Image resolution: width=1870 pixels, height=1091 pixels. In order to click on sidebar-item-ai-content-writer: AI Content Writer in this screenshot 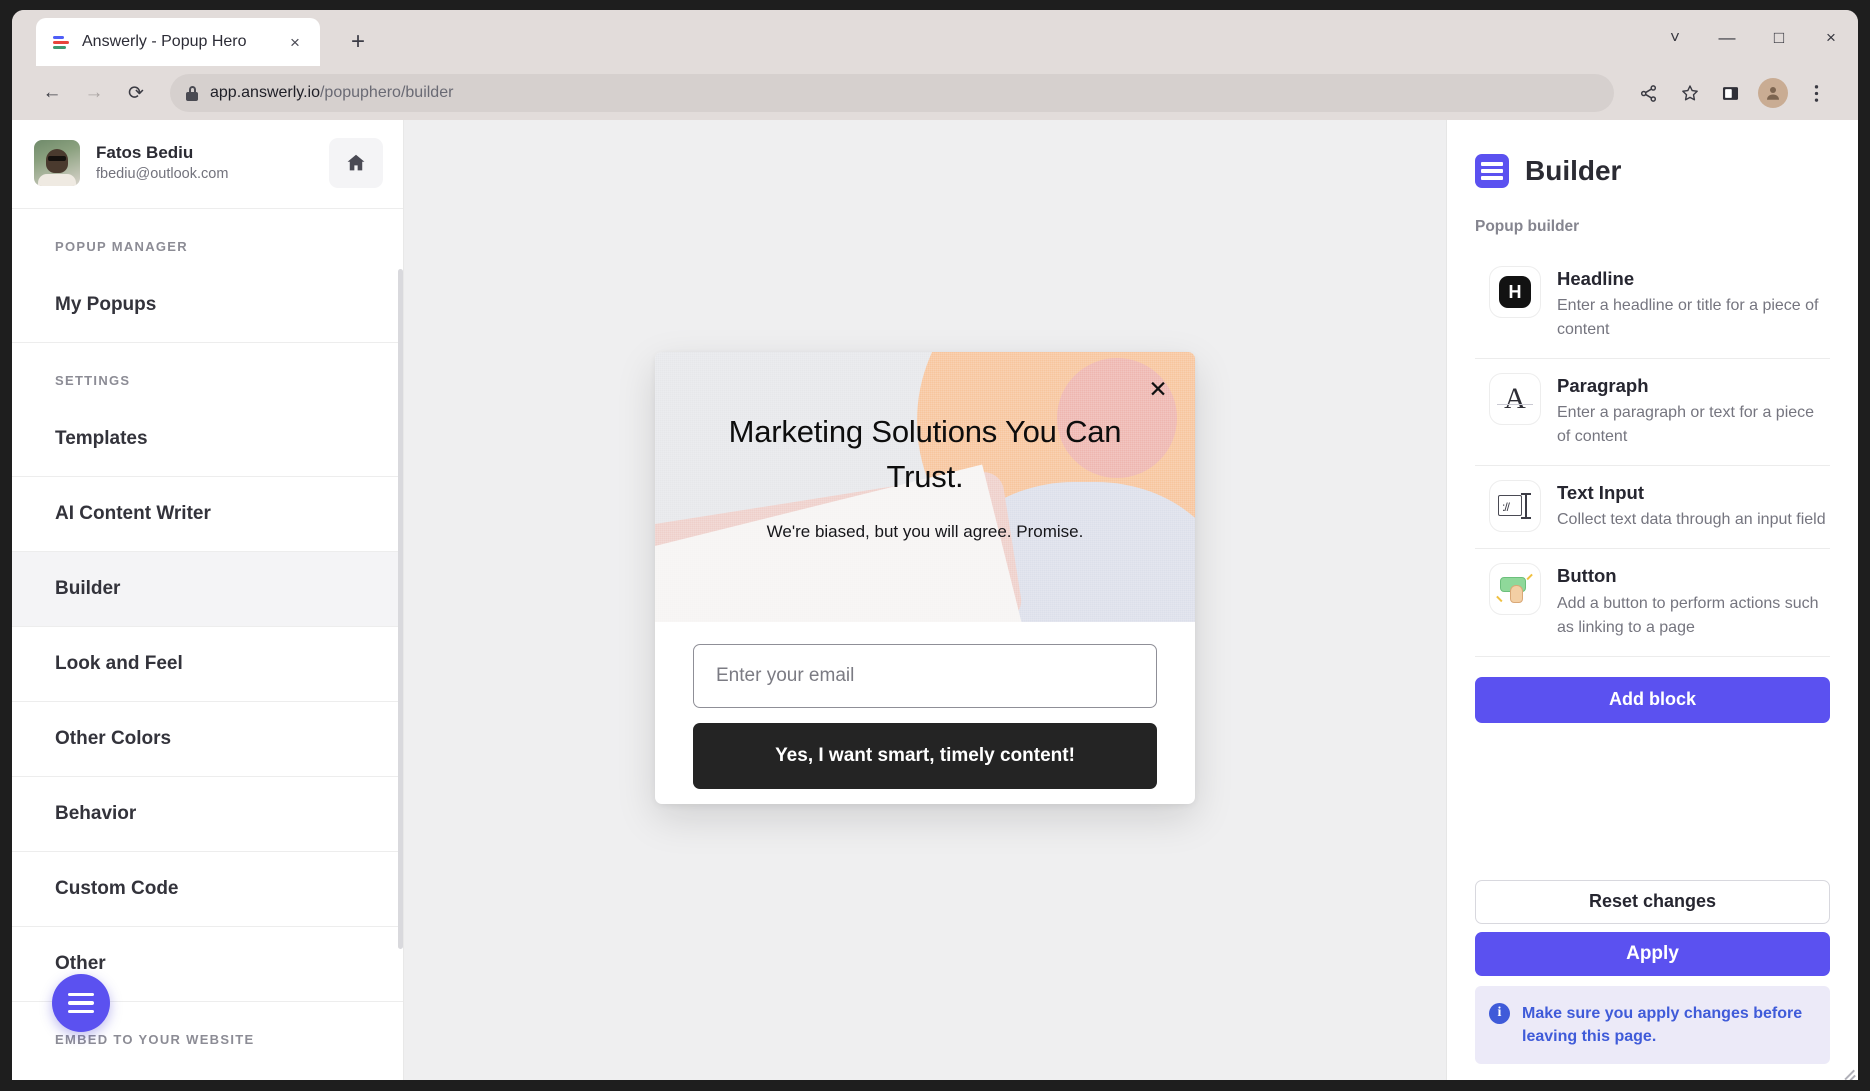, I will do `click(207, 514)`.